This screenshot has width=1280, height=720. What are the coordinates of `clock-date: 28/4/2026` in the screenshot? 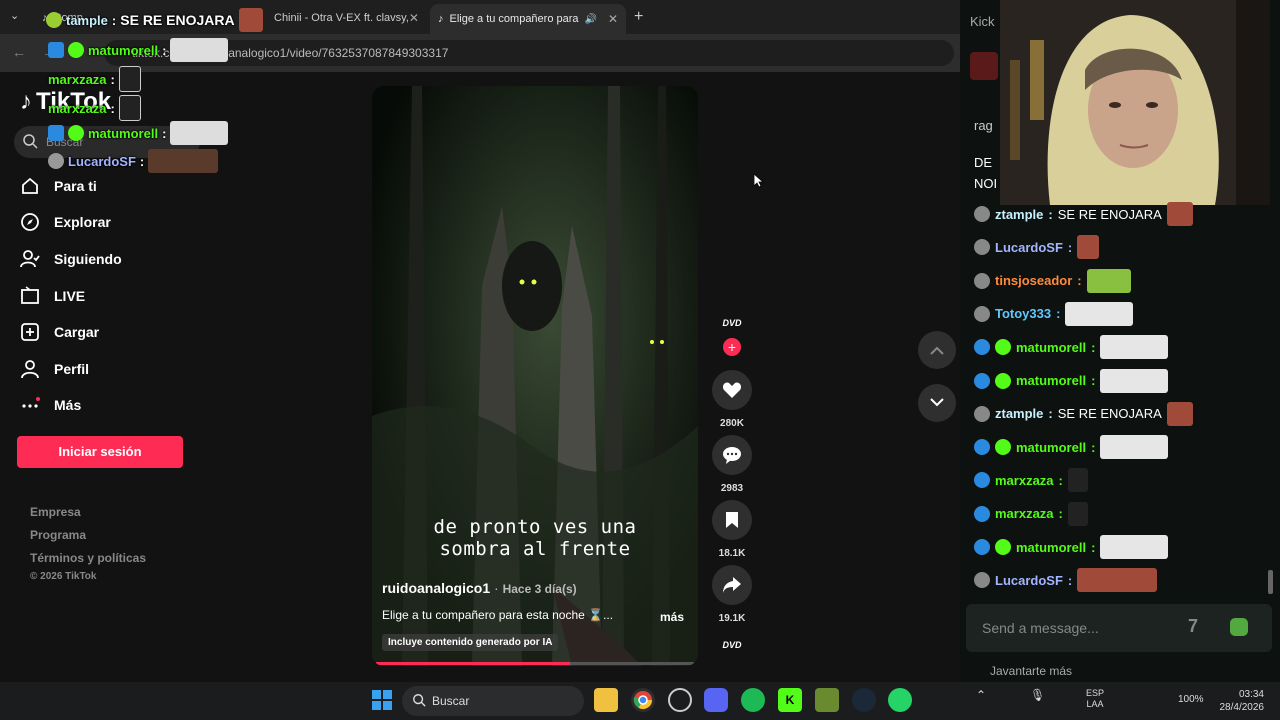 It's located at (1242, 707).